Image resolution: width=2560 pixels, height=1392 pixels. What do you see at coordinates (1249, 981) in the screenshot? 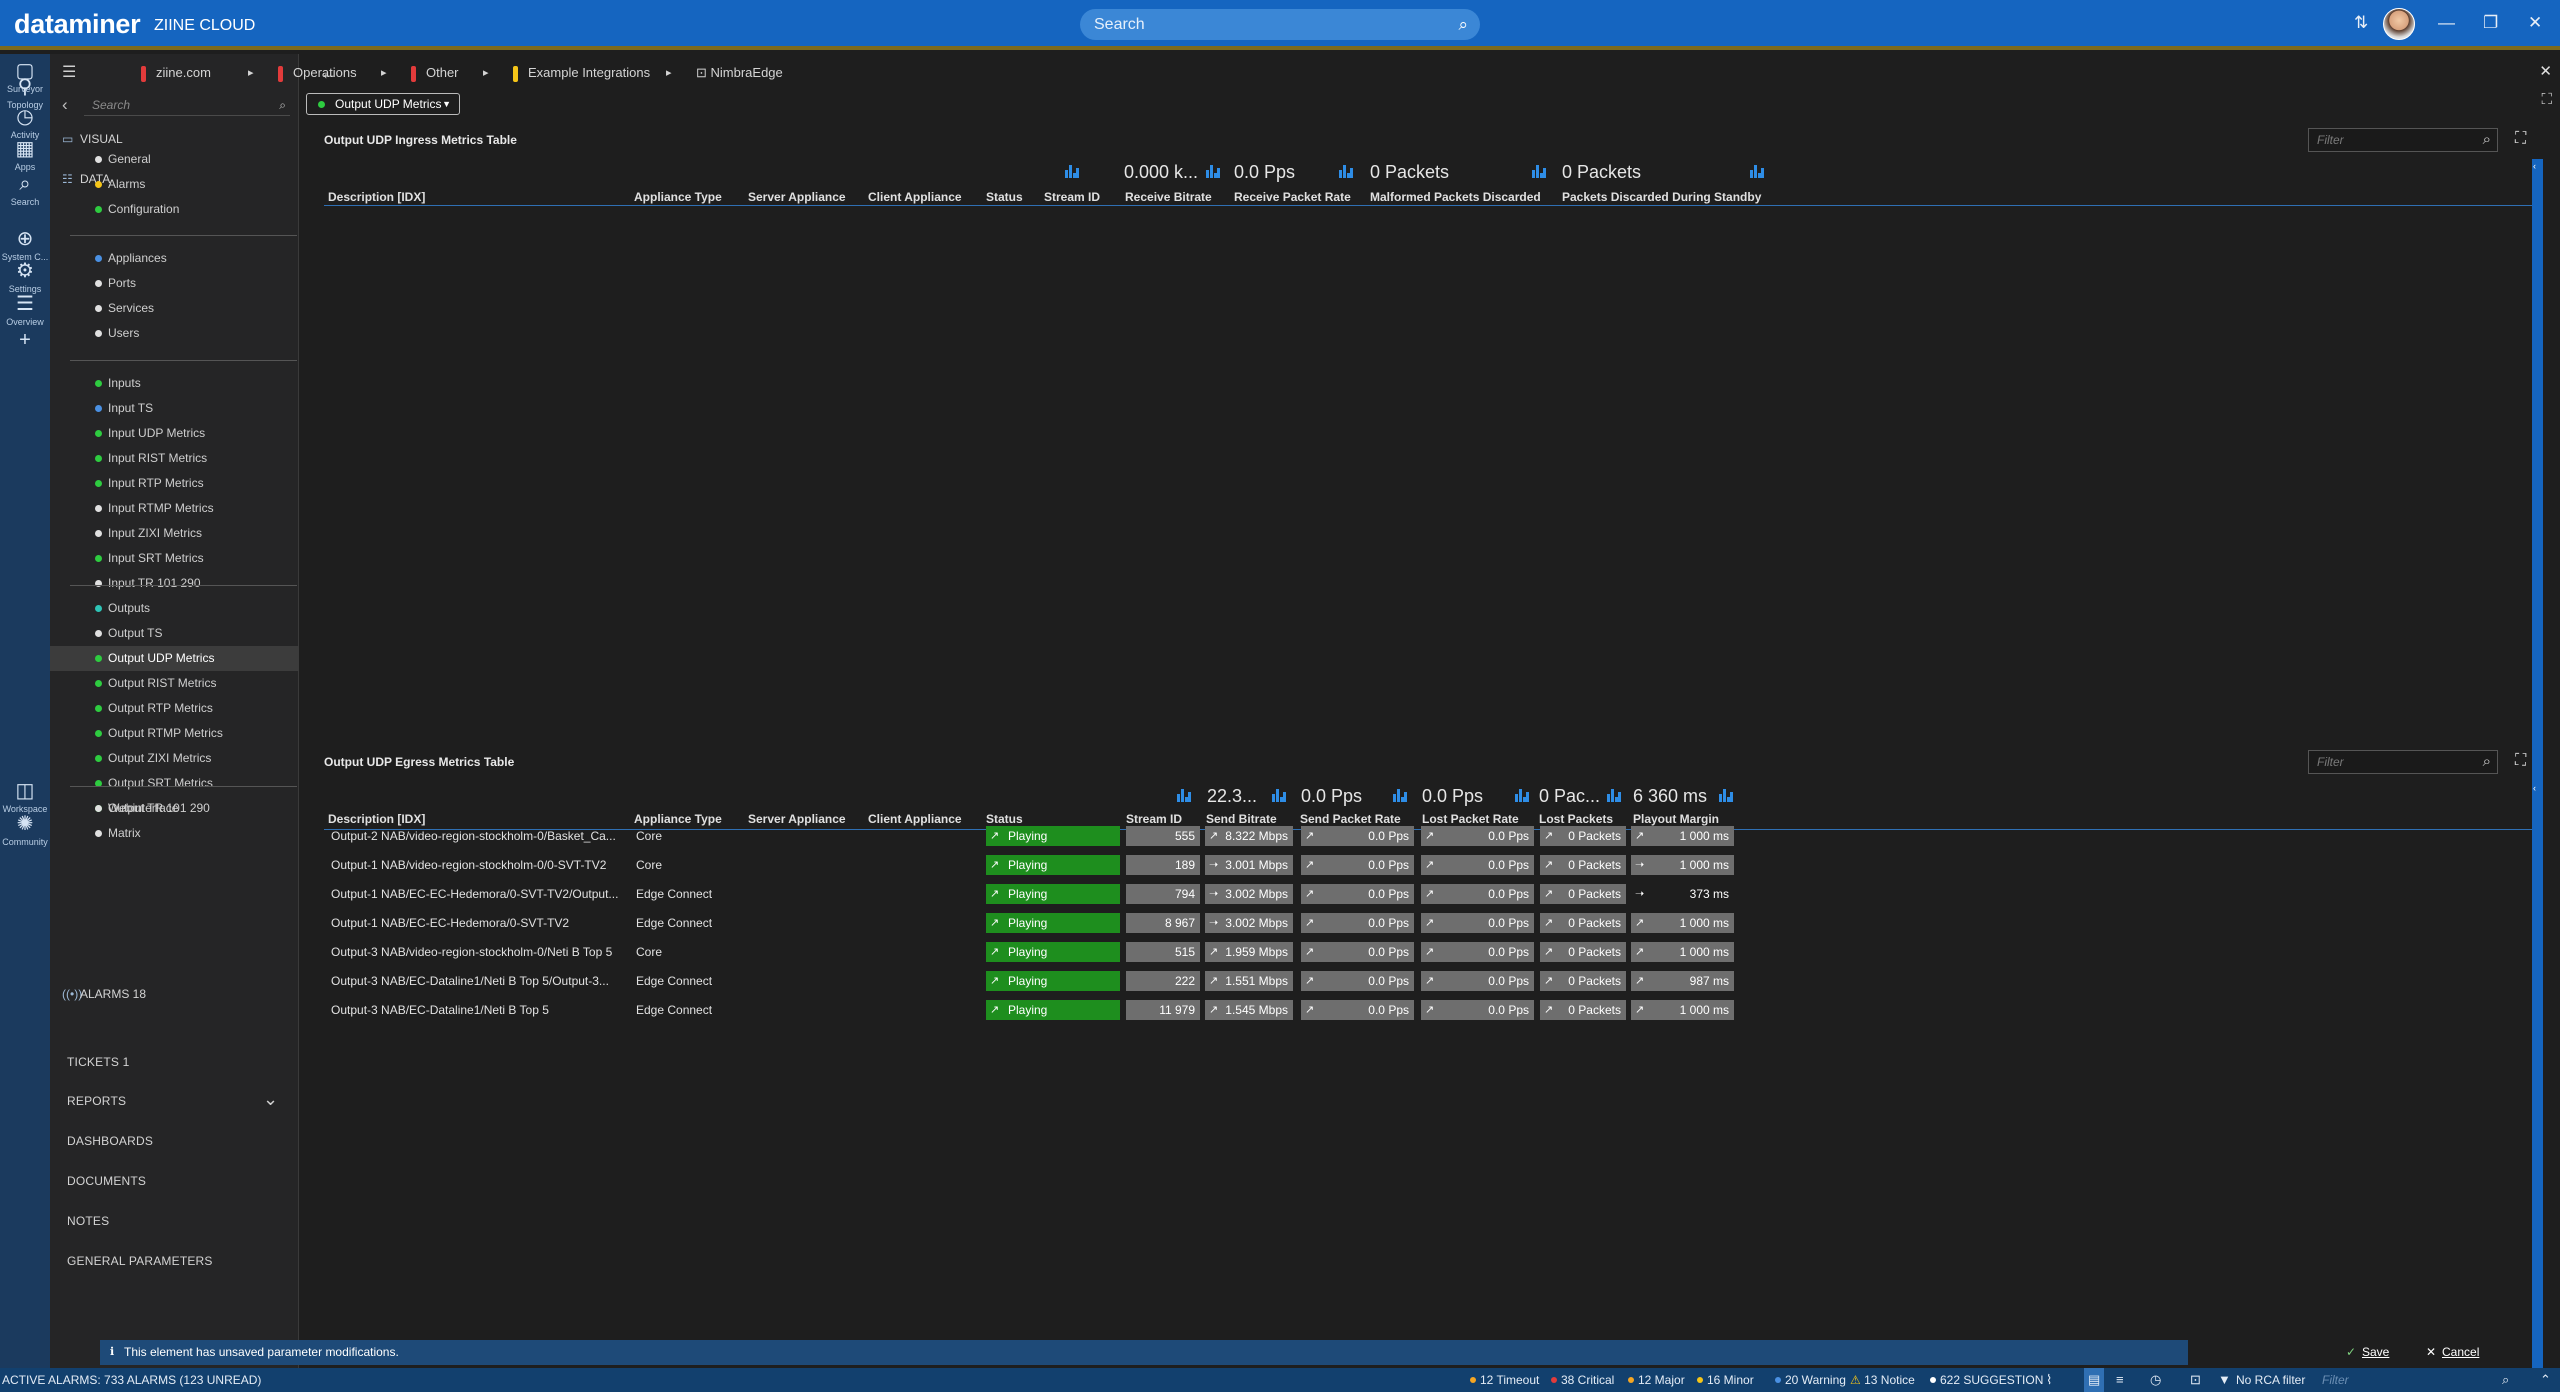
I see `cell-send-bitrate: ↗ 1.551 Mbps` at bounding box center [1249, 981].